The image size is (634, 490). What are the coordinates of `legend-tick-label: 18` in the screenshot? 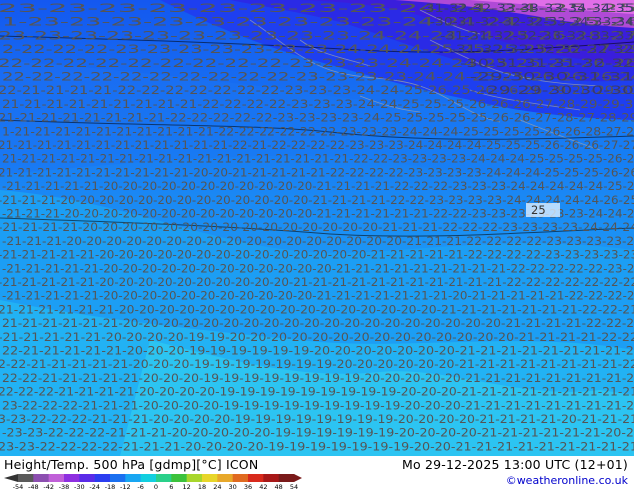 It's located at (202, 486).